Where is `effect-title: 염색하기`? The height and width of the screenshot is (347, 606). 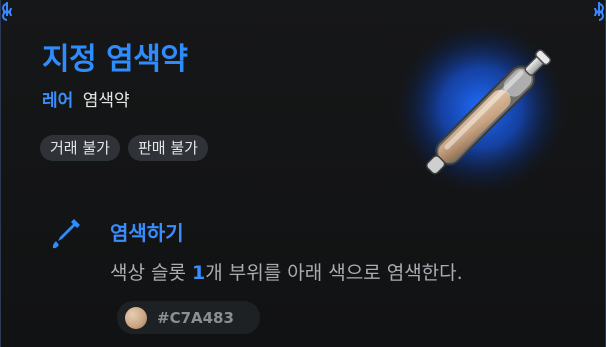
effect-title: 염색하기 is located at coordinates (147, 233).